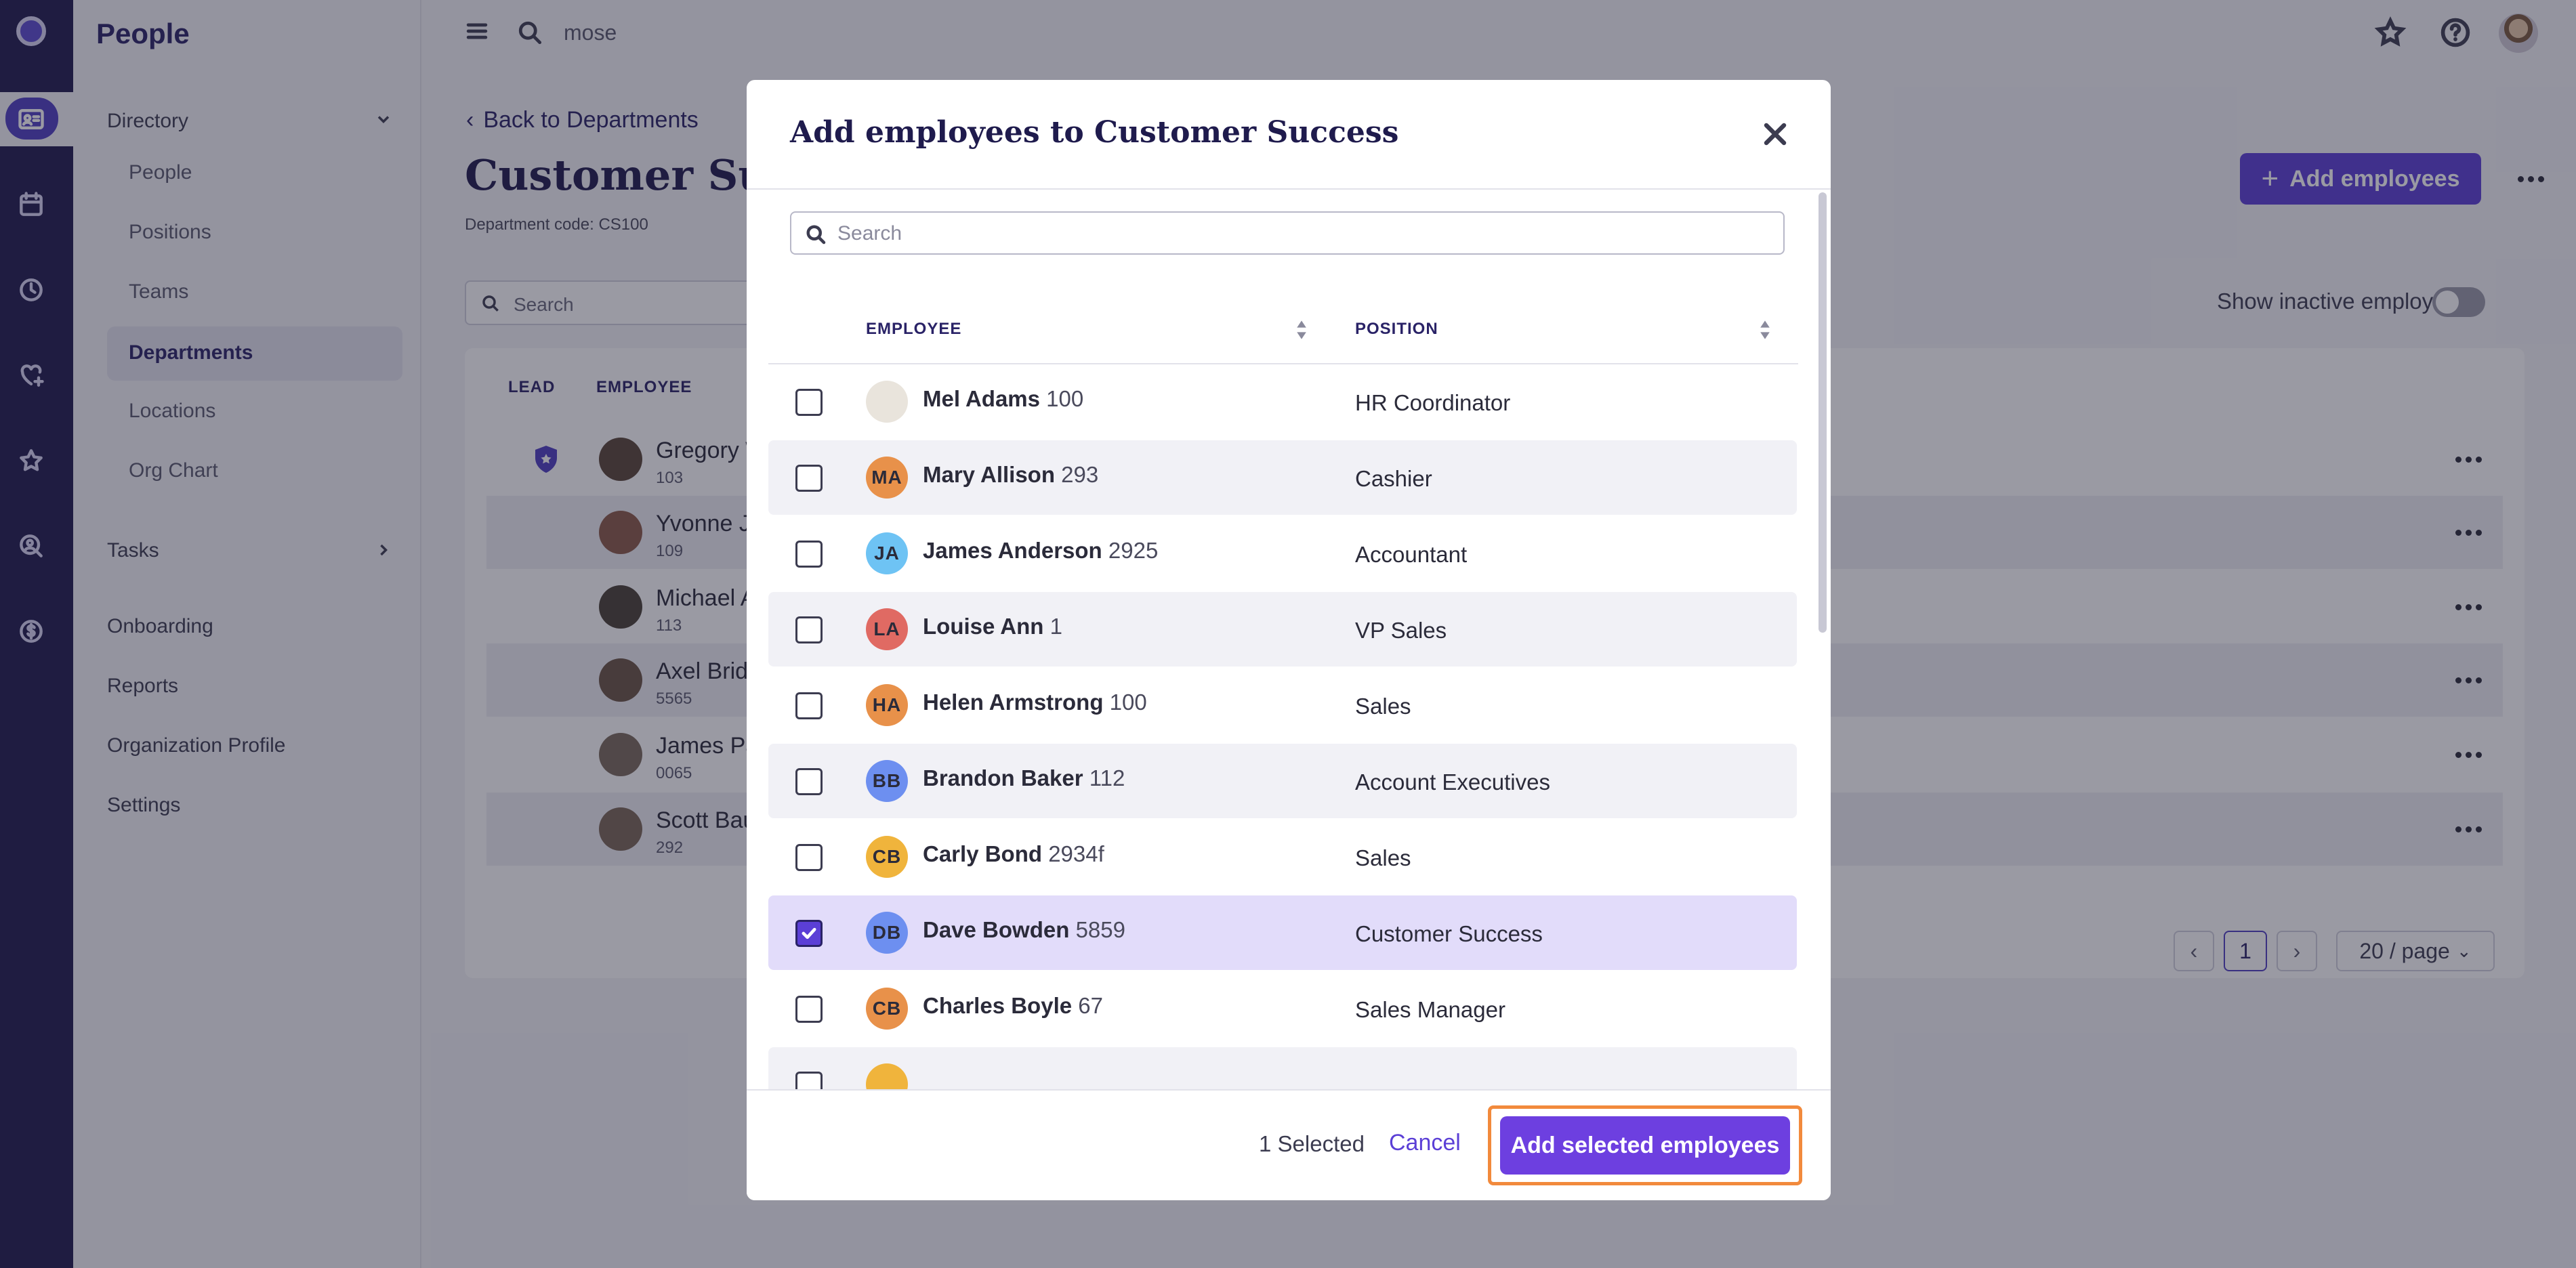 The height and width of the screenshot is (1268, 2576). I want to click on employee-row: CB Charles Boyle 67 Sales Manager, so click(1282, 1008).